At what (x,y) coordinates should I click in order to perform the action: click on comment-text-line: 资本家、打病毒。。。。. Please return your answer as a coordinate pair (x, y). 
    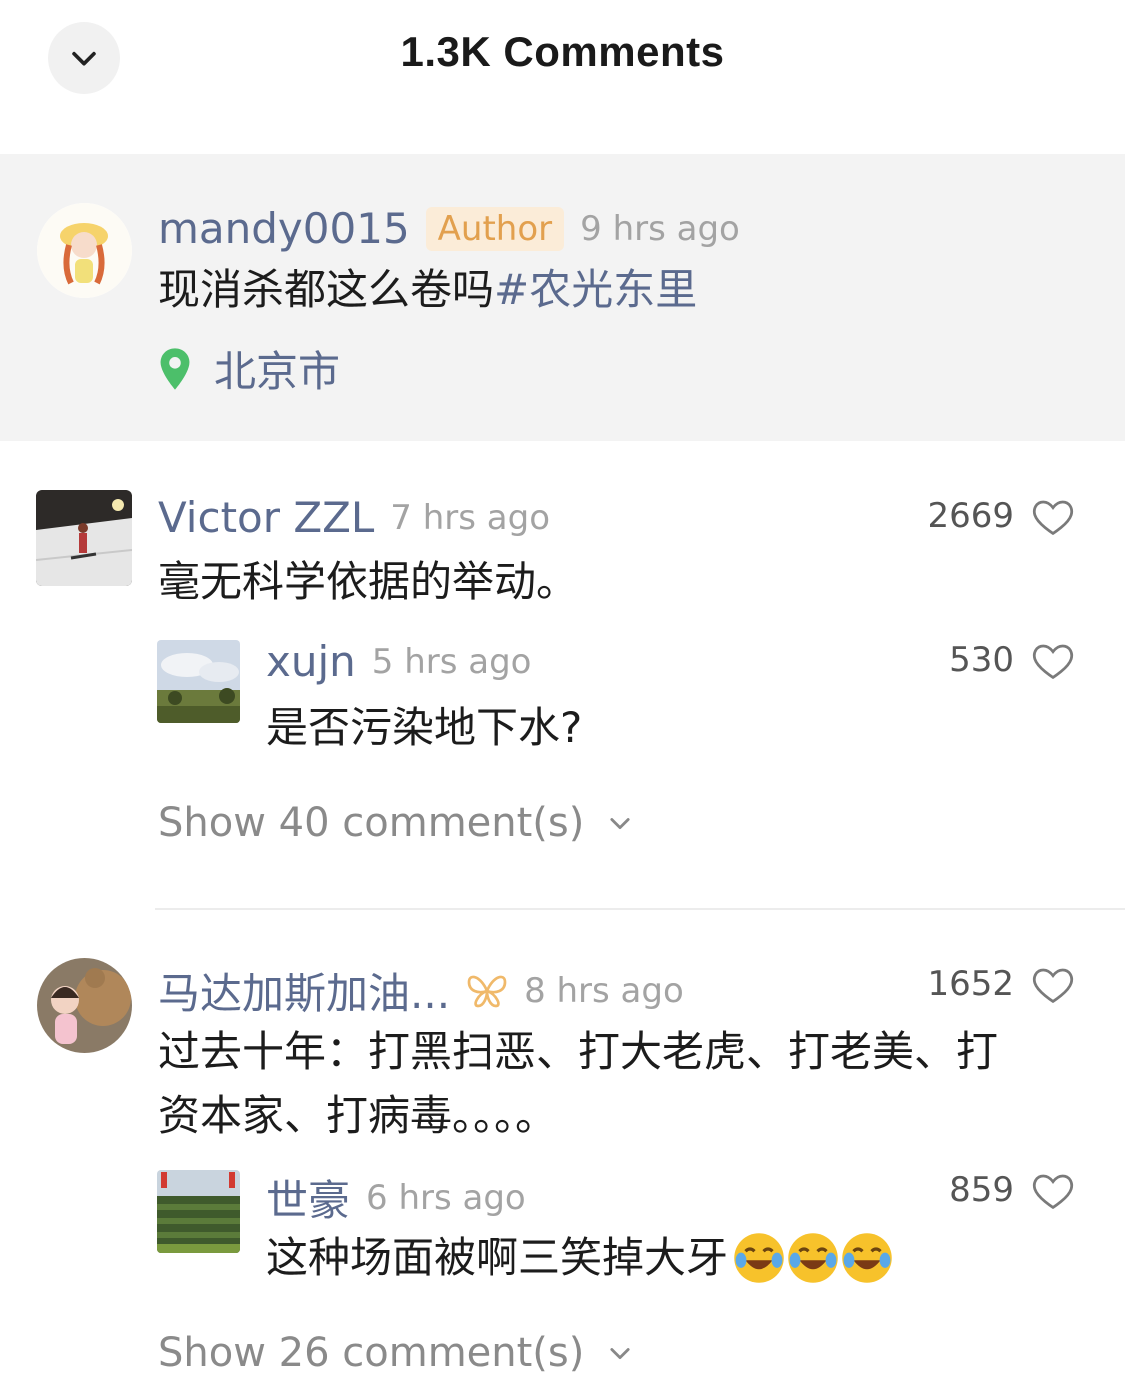
    Looking at the image, I should click on (358, 1115).